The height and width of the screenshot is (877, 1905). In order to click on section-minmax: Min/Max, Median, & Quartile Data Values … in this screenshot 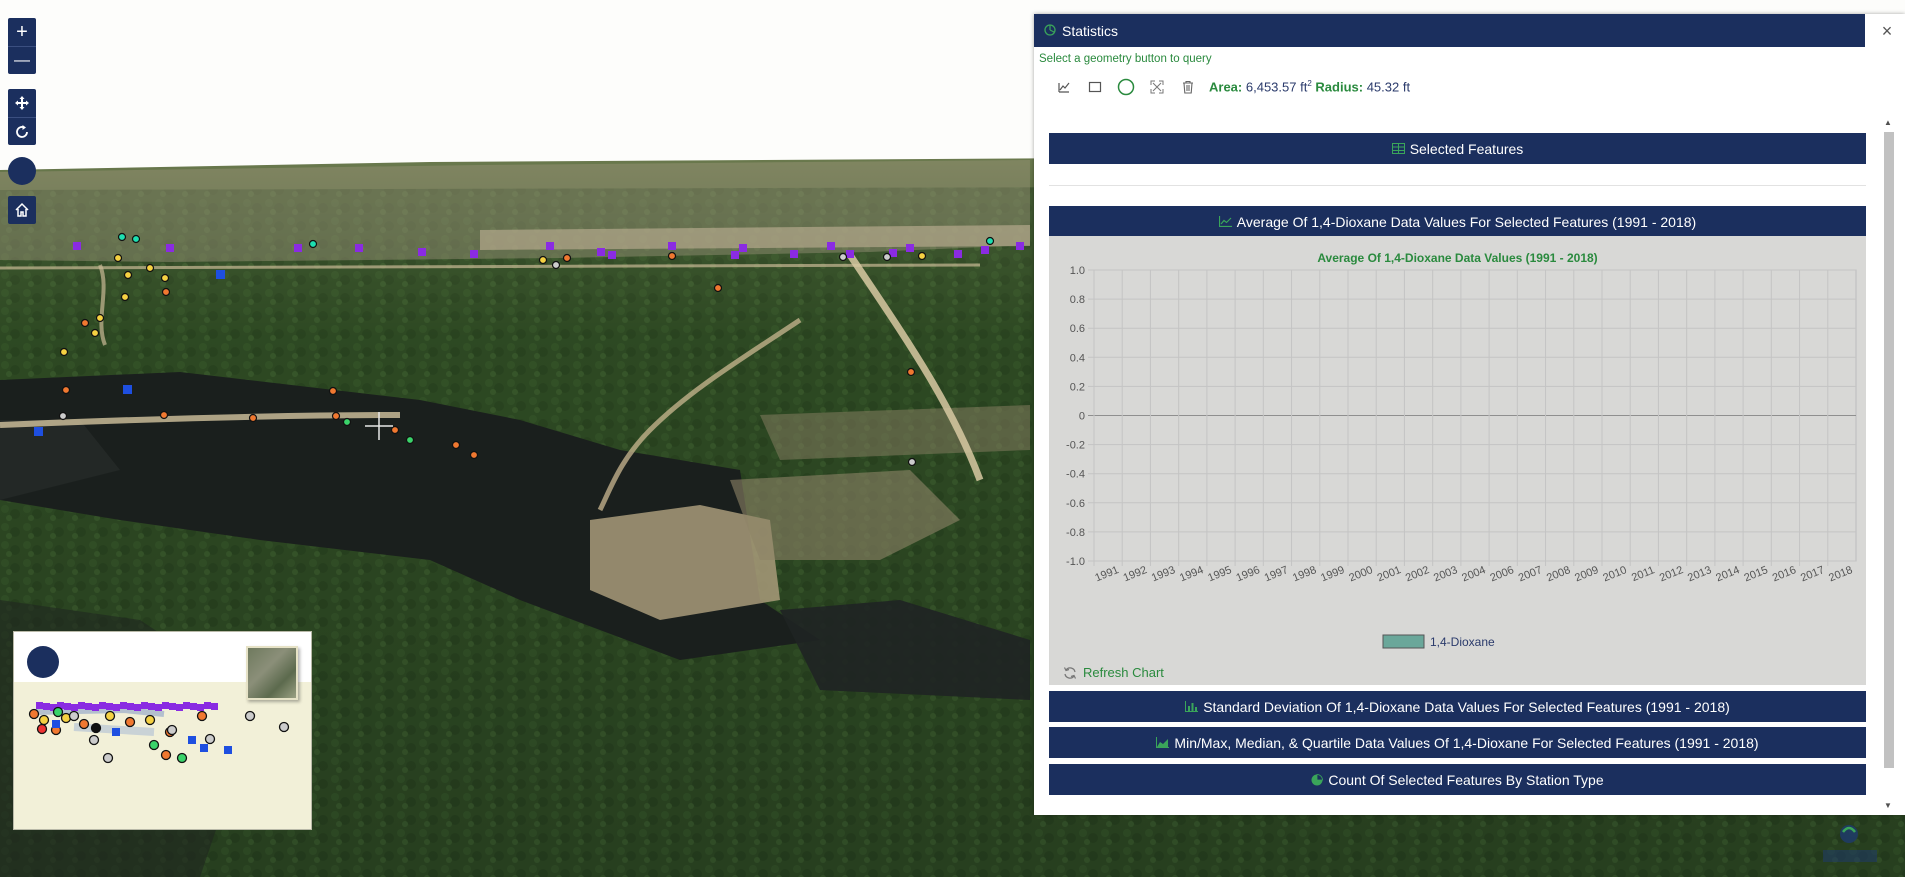, I will do `click(1457, 742)`.